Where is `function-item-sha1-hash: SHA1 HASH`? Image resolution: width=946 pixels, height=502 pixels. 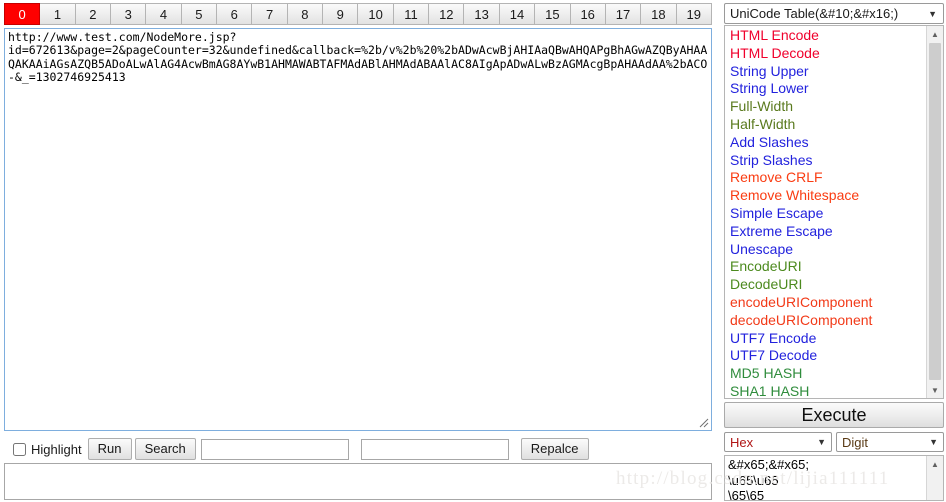 function-item-sha1-hash: SHA1 HASH is located at coordinates (825, 390).